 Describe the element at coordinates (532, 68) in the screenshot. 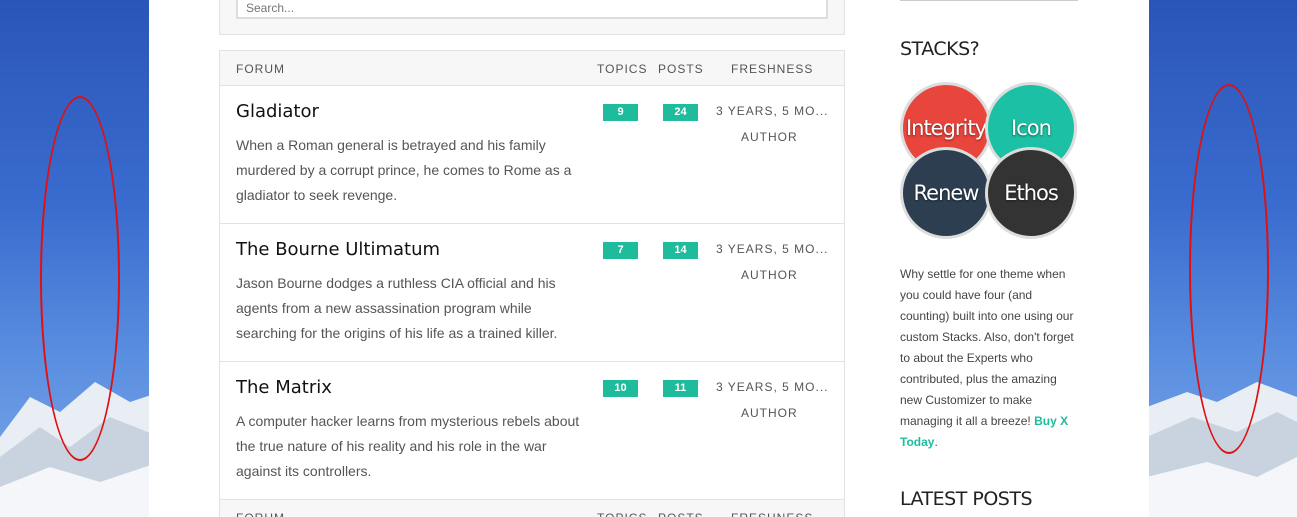

I see `table-header: FORUM TOPICS POSTS FRESHNESS` at that location.